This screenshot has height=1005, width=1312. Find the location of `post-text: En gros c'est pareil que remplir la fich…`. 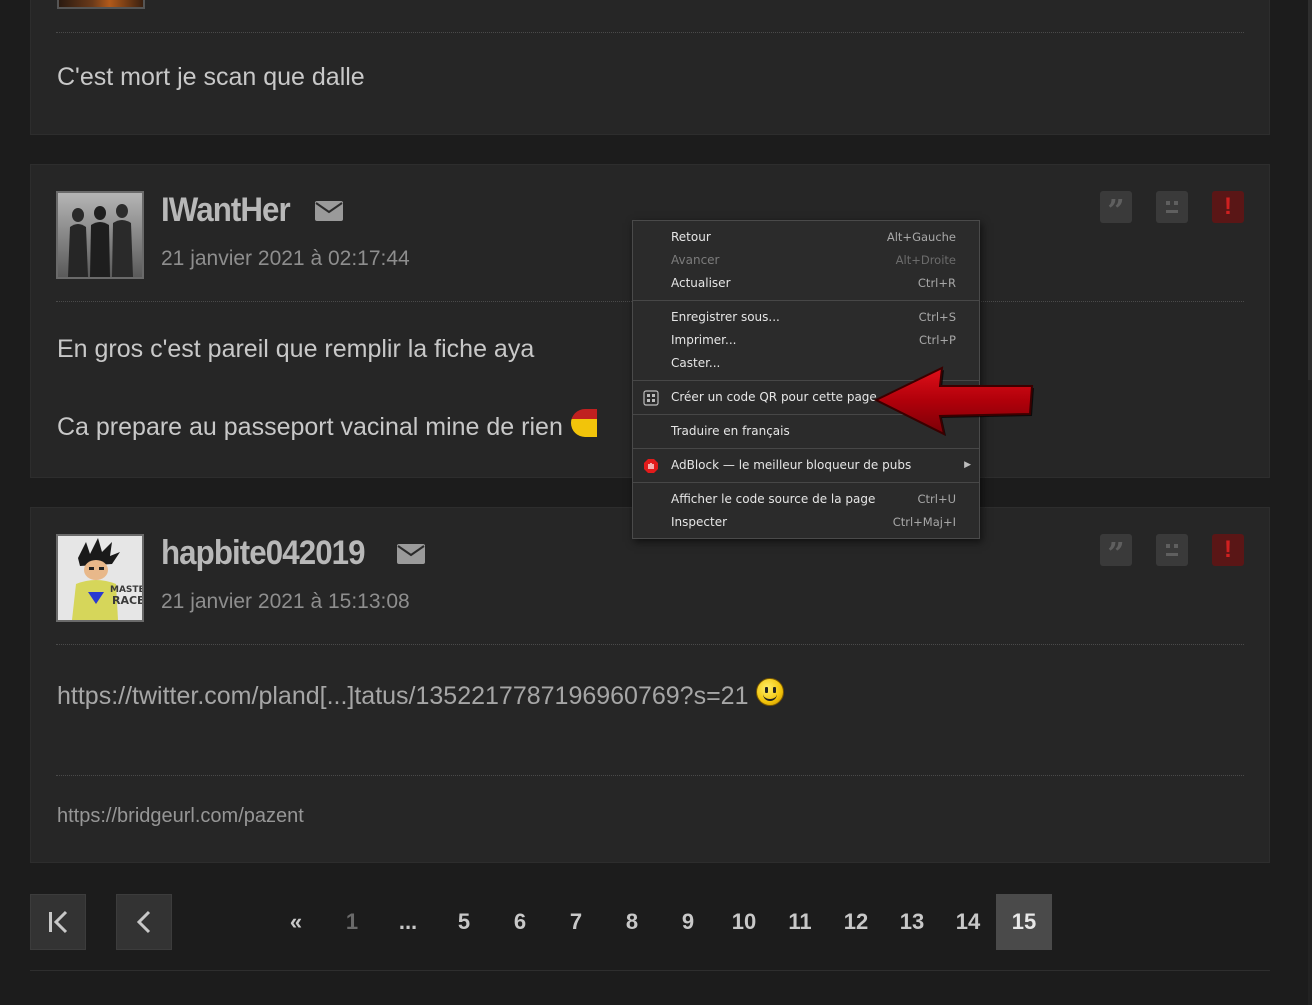

post-text: En gros c'est pareil que remplir la fich… is located at coordinates (296, 349).